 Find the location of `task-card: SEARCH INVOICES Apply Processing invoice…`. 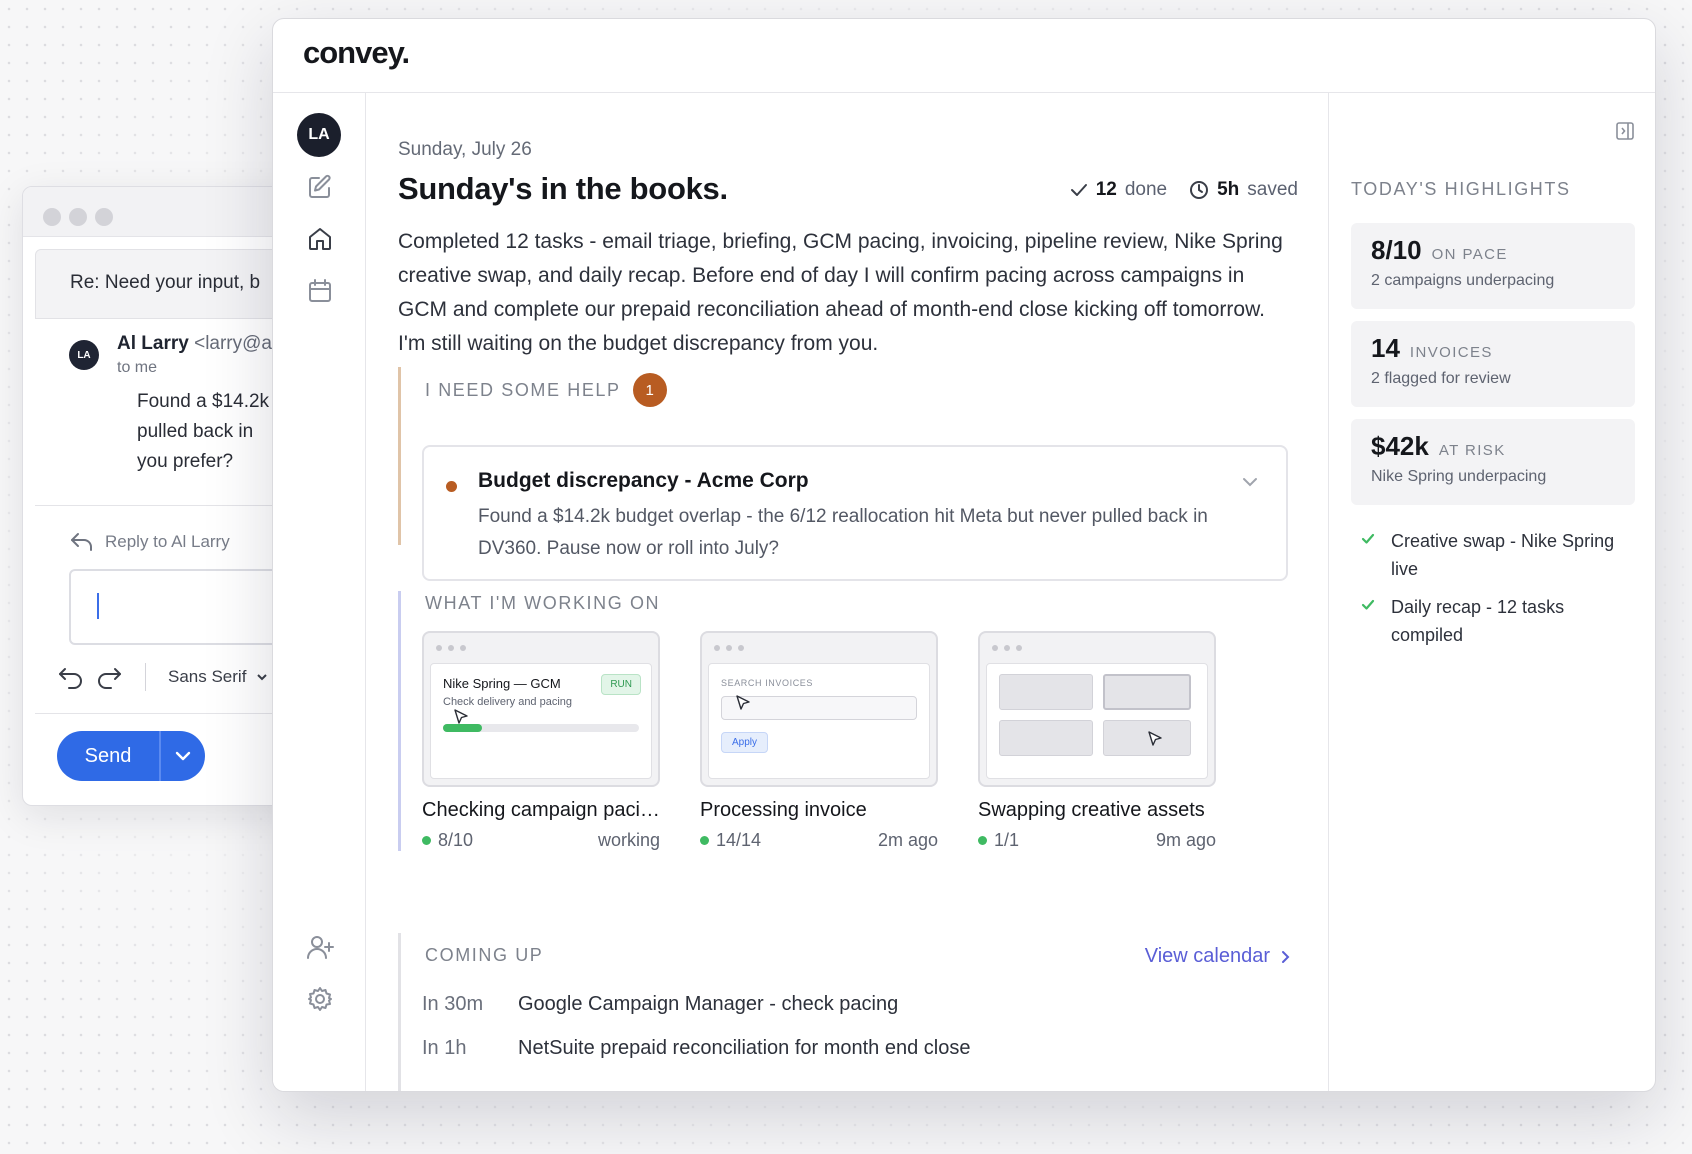

task-card: SEARCH INVOICES Apply Processing invoice… is located at coordinates (819, 741).